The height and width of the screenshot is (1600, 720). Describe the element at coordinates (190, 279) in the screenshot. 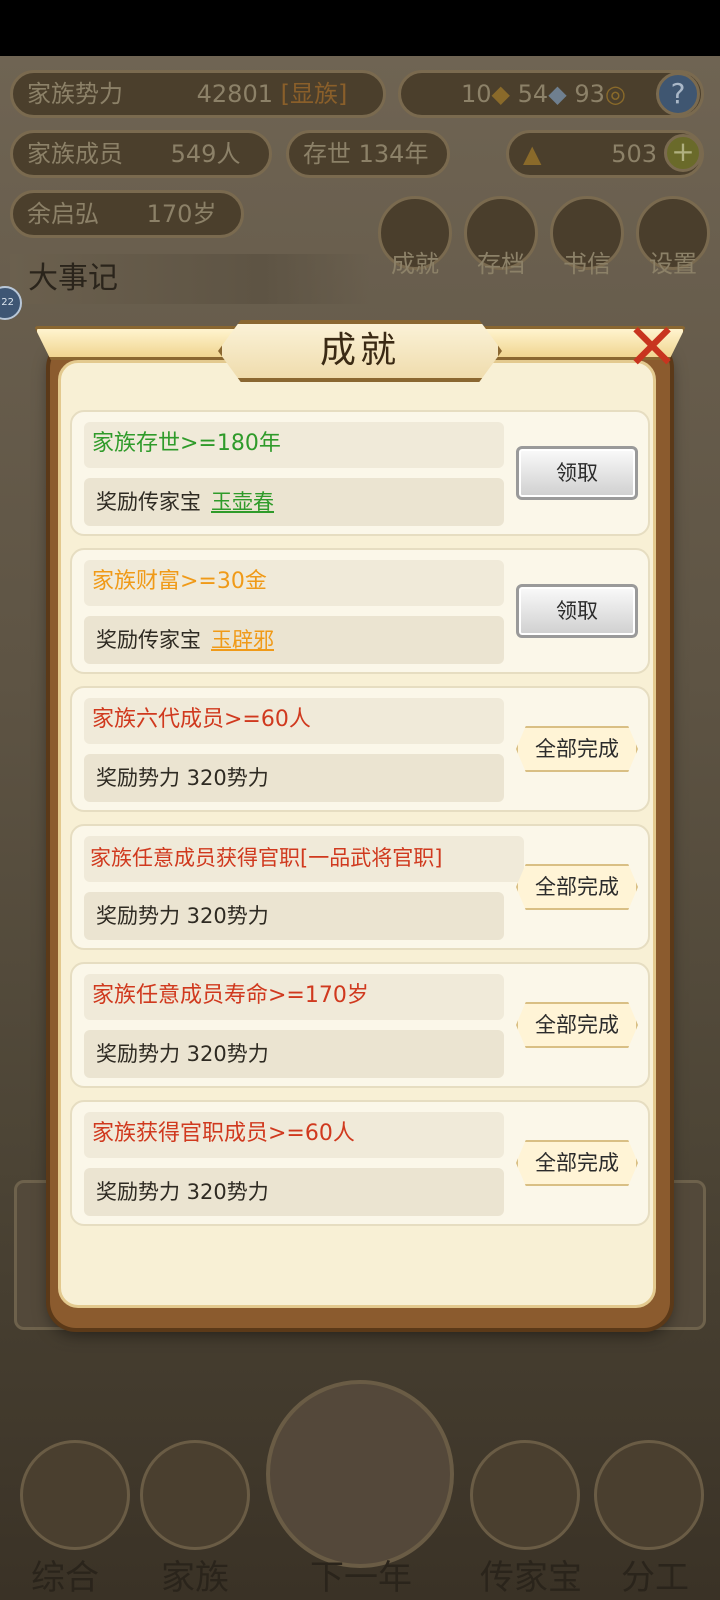

I see `chronicle-header: 大事记` at that location.